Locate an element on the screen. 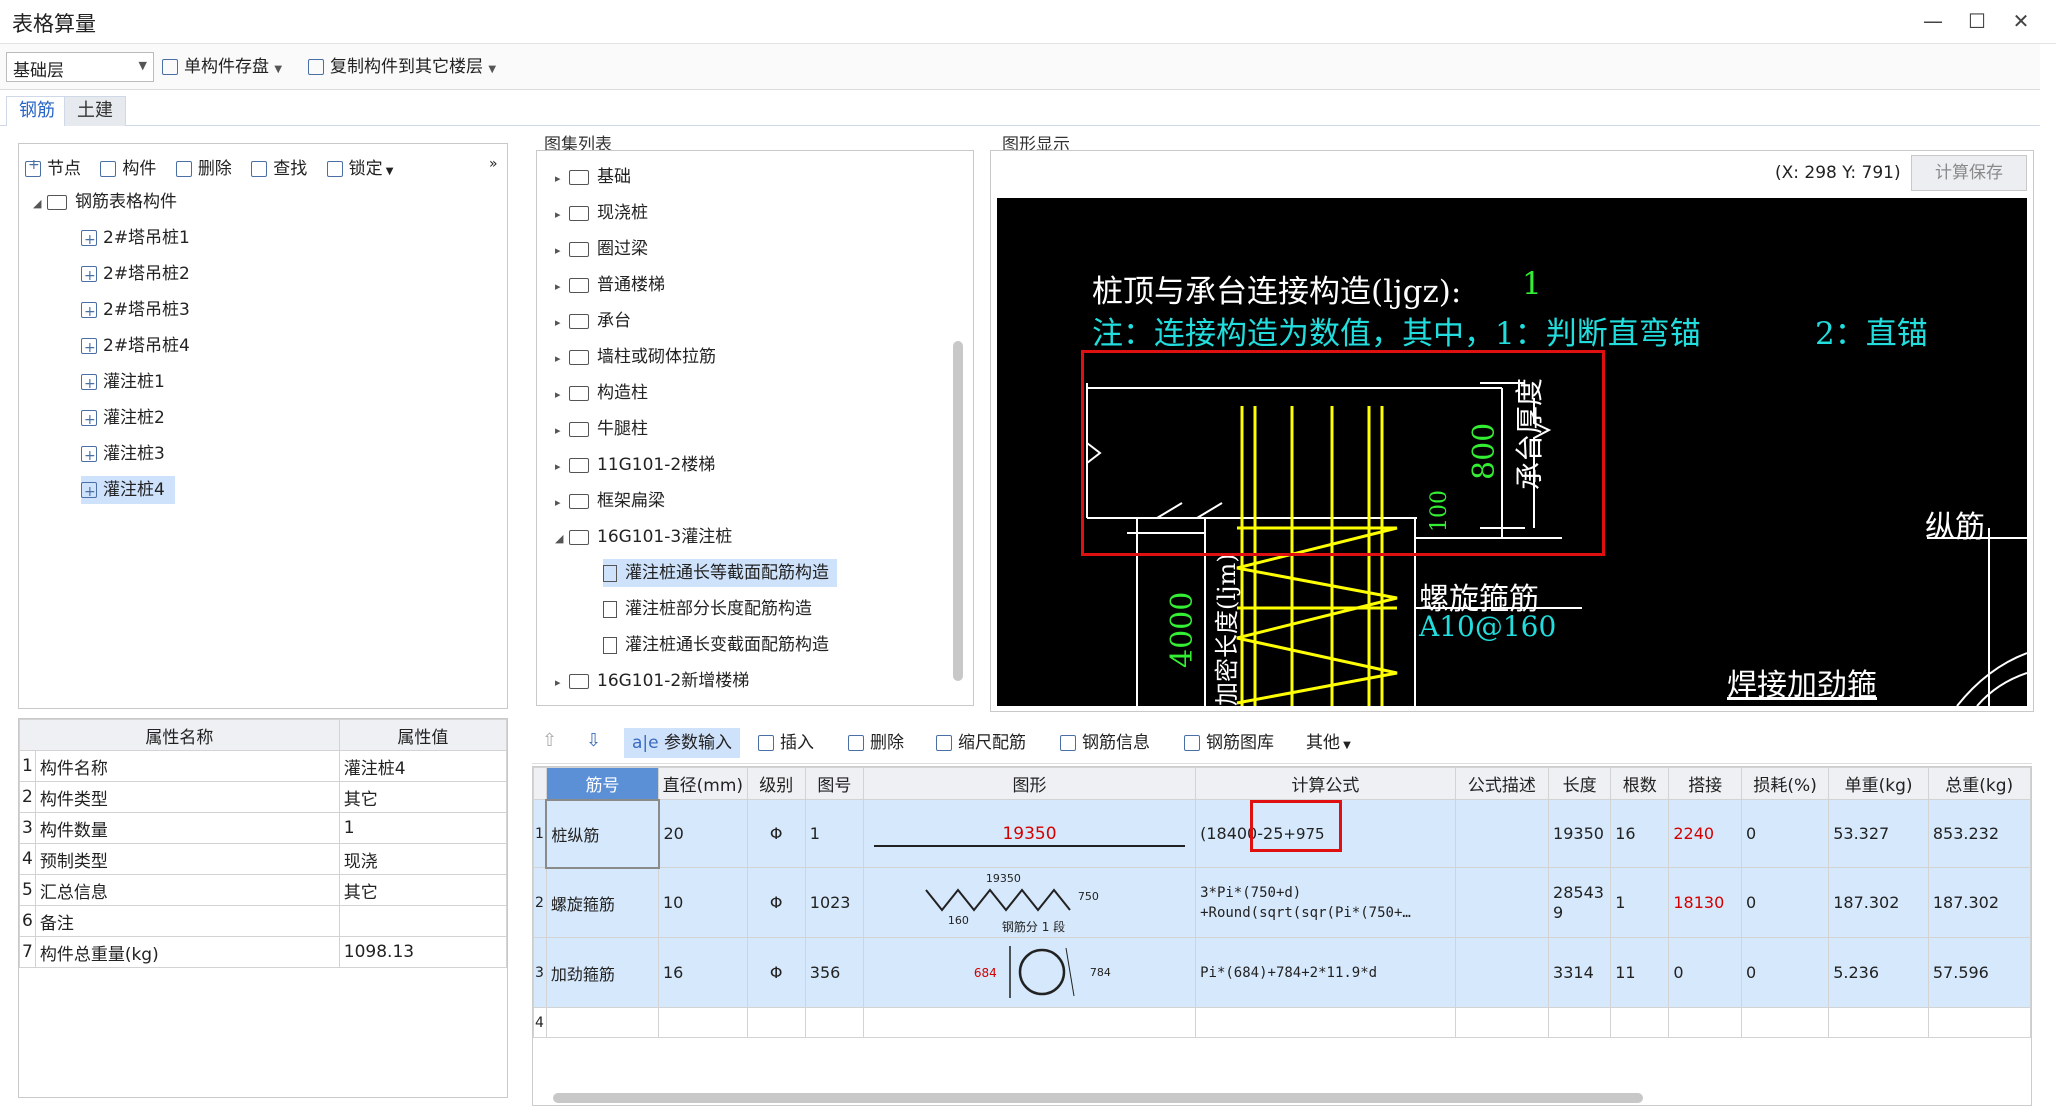 The width and height of the screenshot is (2056, 1113). cell-lap: 0 is located at coordinates (1705, 972).